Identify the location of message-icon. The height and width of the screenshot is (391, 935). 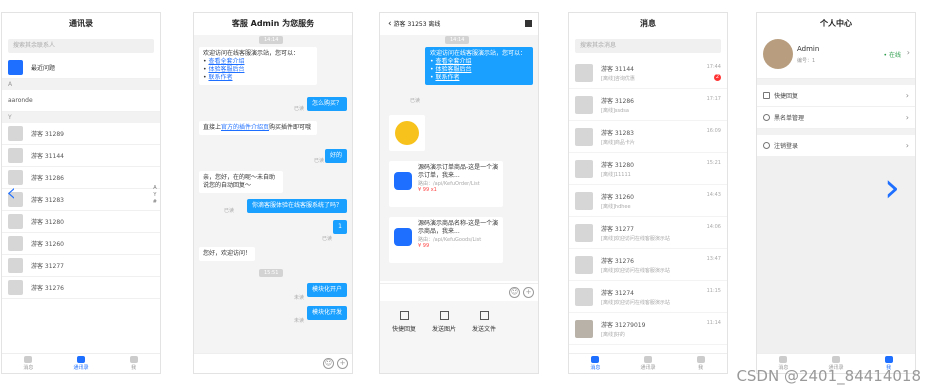
(28, 359).